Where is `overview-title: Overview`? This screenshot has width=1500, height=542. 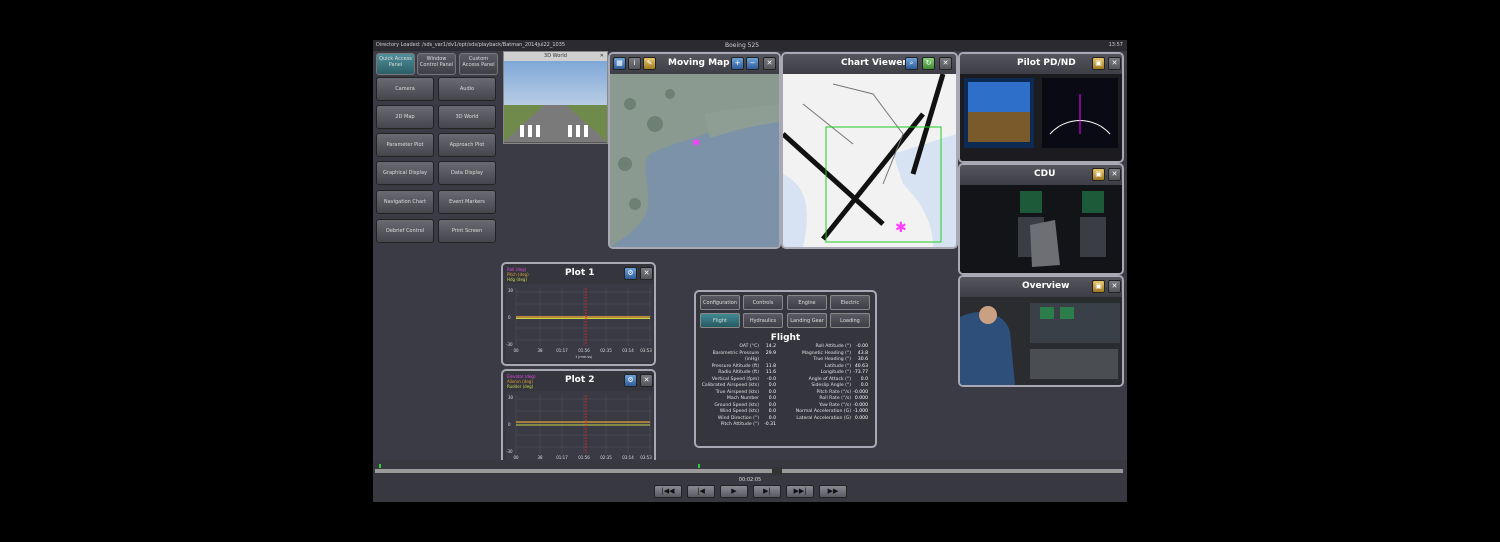 overview-title: Overview is located at coordinates (1046, 286).